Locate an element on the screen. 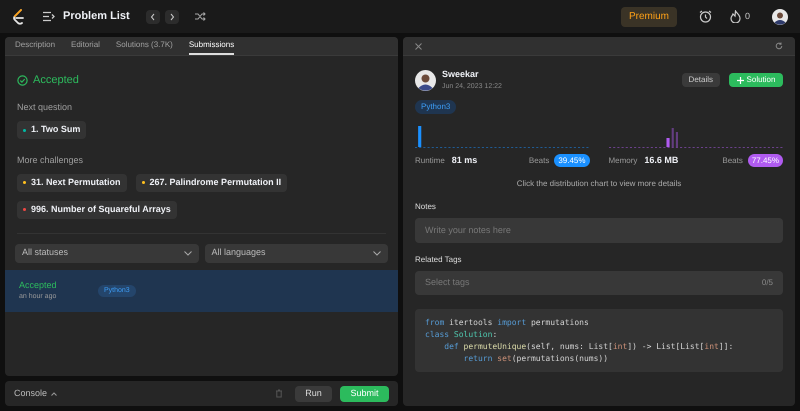  code-line: from itertools import permutations is located at coordinates (507, 322).